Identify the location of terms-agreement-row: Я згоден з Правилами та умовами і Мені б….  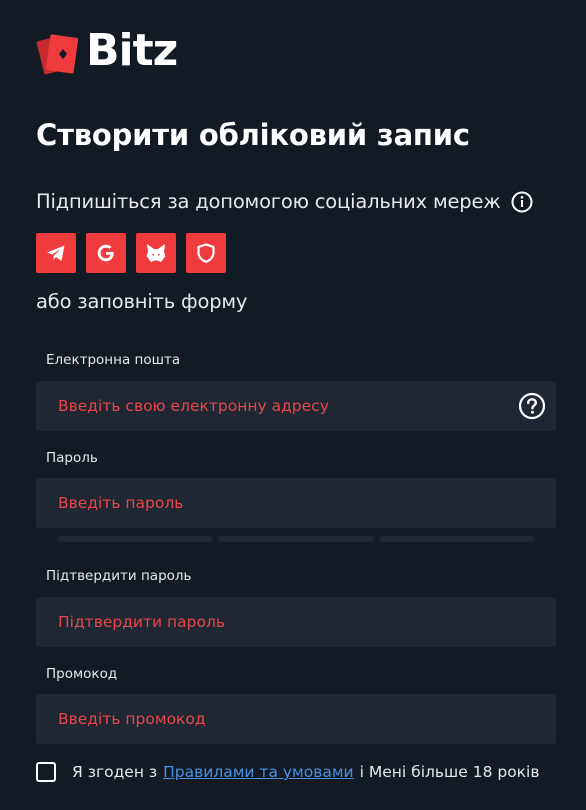
(287, 772).